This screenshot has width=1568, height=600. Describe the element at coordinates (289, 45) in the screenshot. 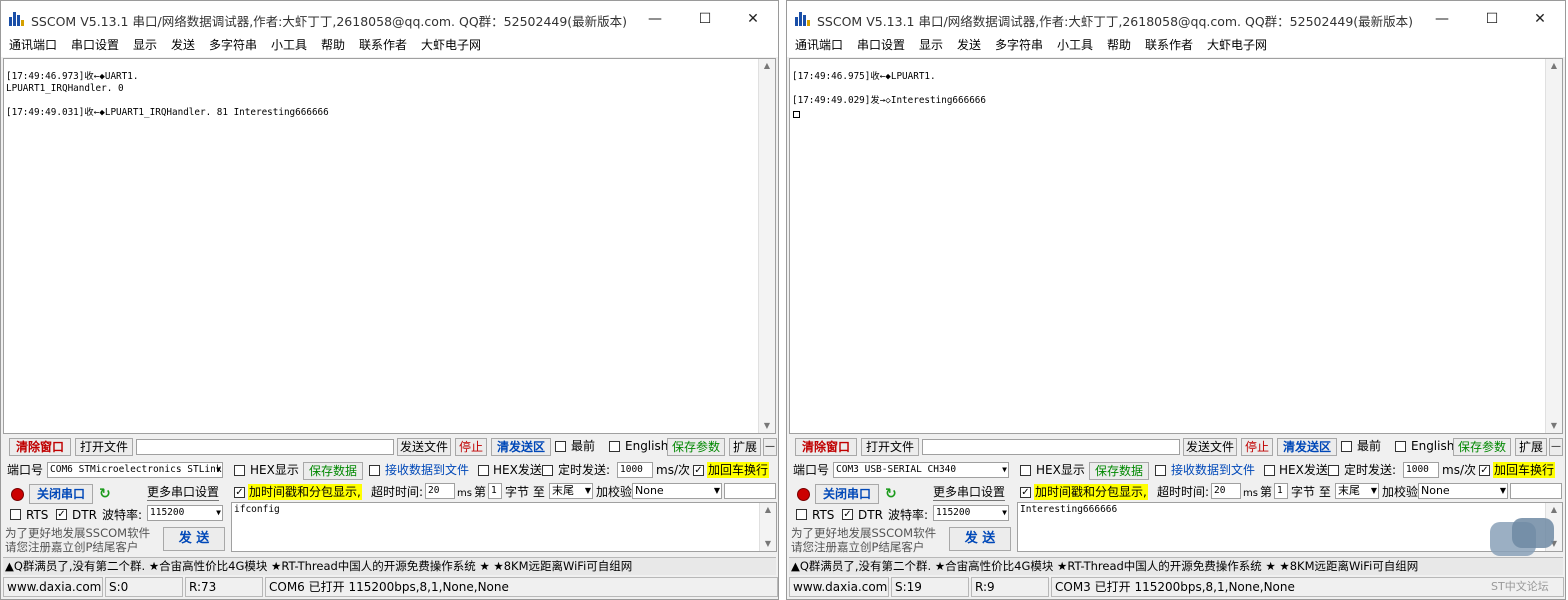

I see `menu-tools: 小工具` at that location.